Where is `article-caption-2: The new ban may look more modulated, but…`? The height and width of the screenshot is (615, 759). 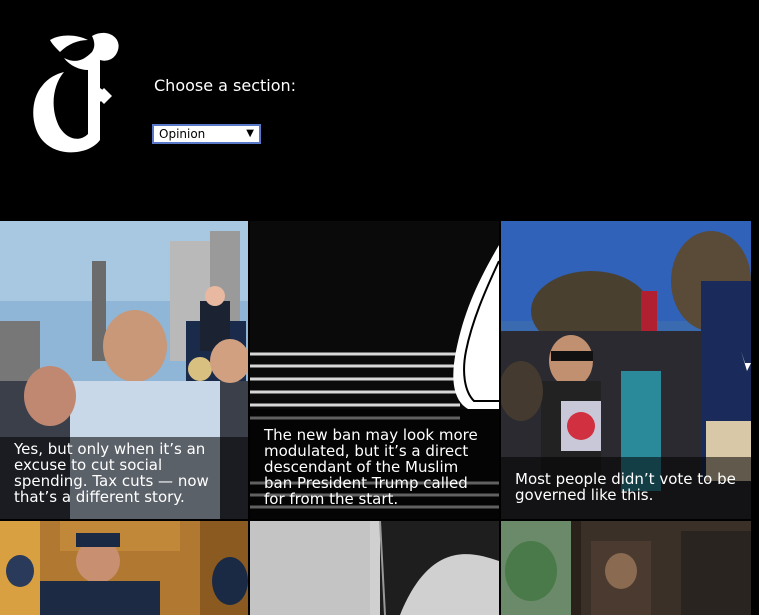
article-caption-2: The new ban may look more modulated, but… is located at coordinates (374, 464).